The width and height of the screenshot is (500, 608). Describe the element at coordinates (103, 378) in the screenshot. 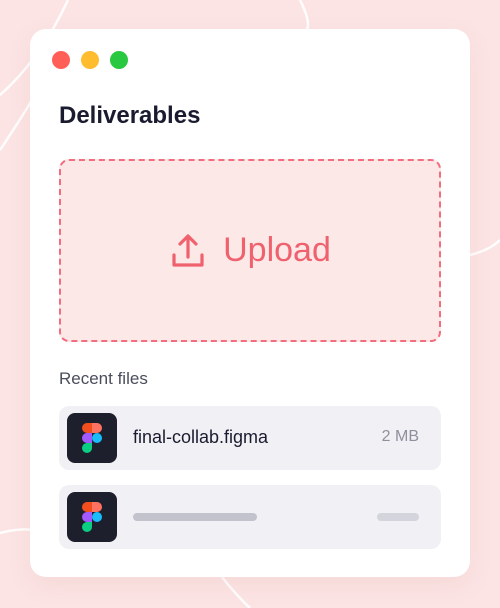

I see `recent-files-heading: Recent files` at that location.